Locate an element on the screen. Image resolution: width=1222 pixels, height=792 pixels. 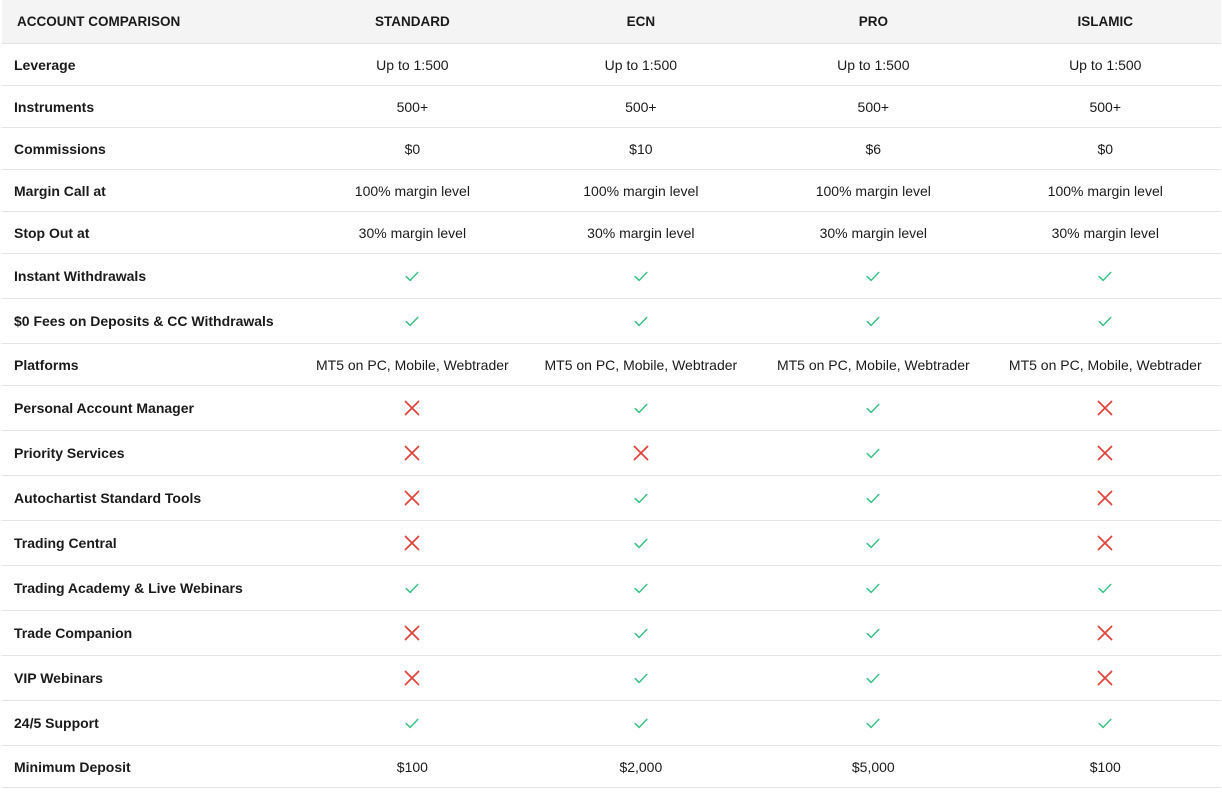
cell-islamic: 500+ is located at coordinates (1105, 106).